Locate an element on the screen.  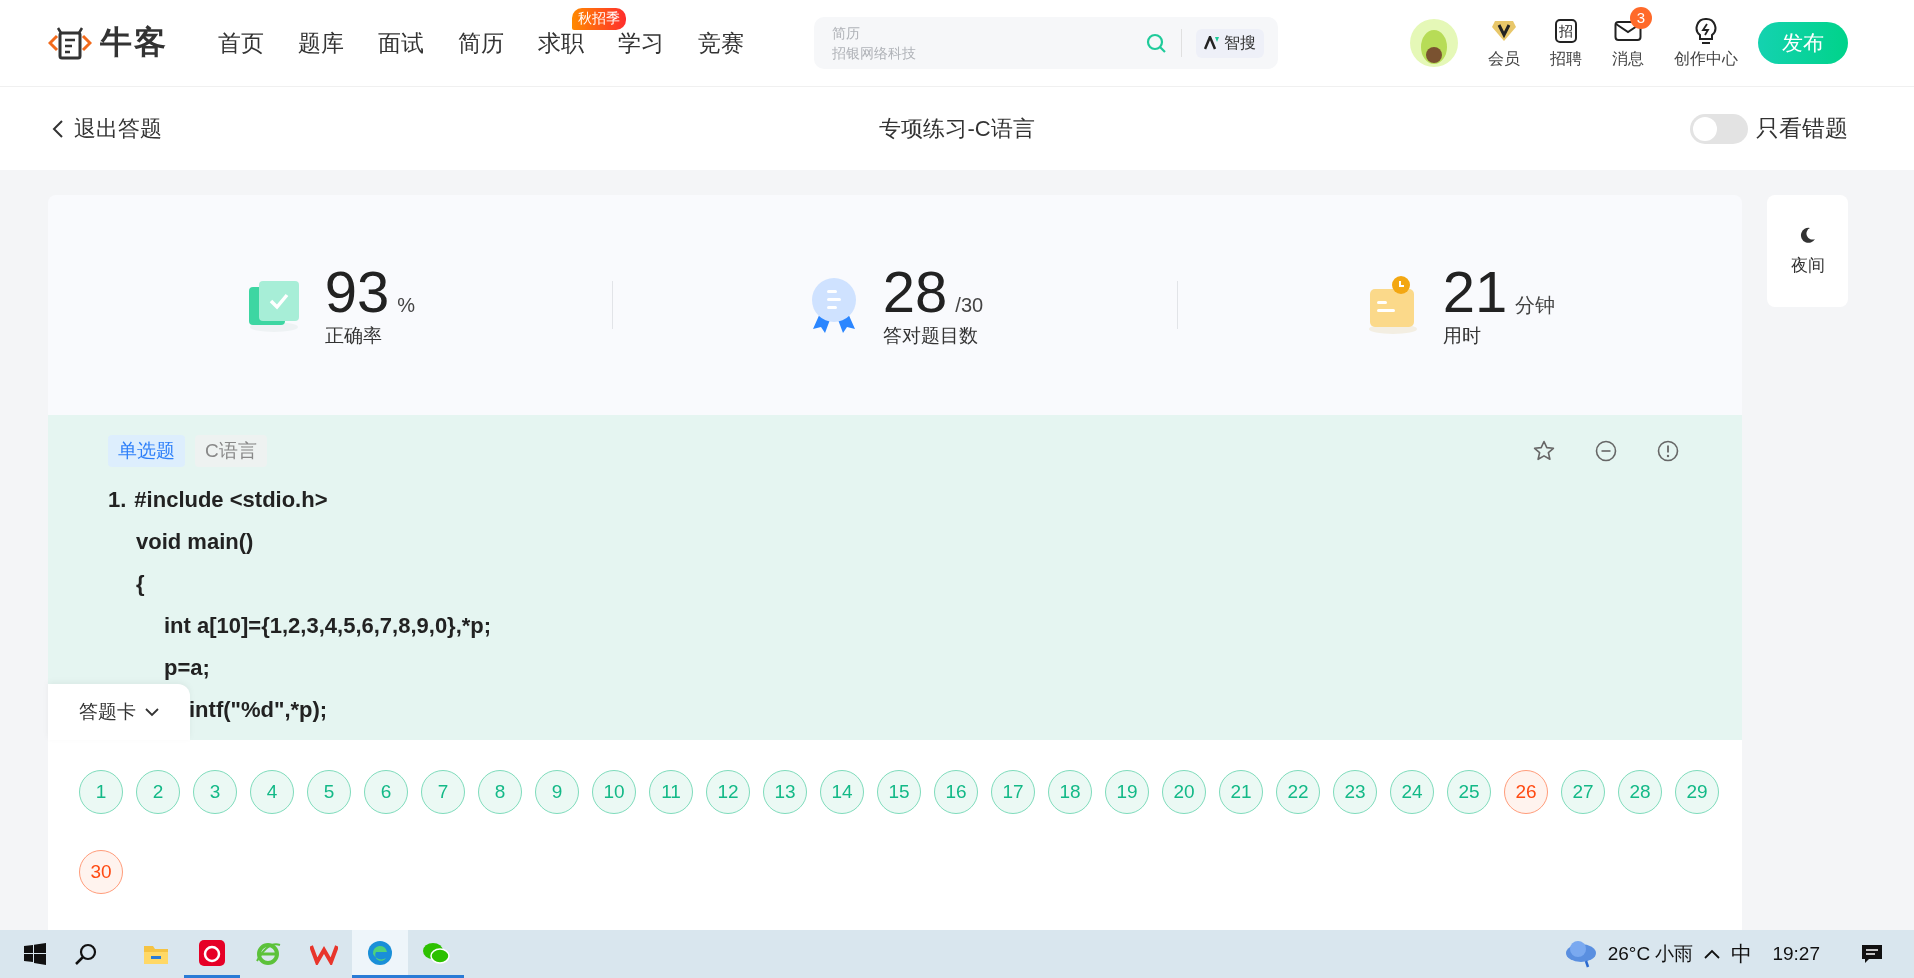
message-count-badge: 3 is located at coordinates (1641, 17).